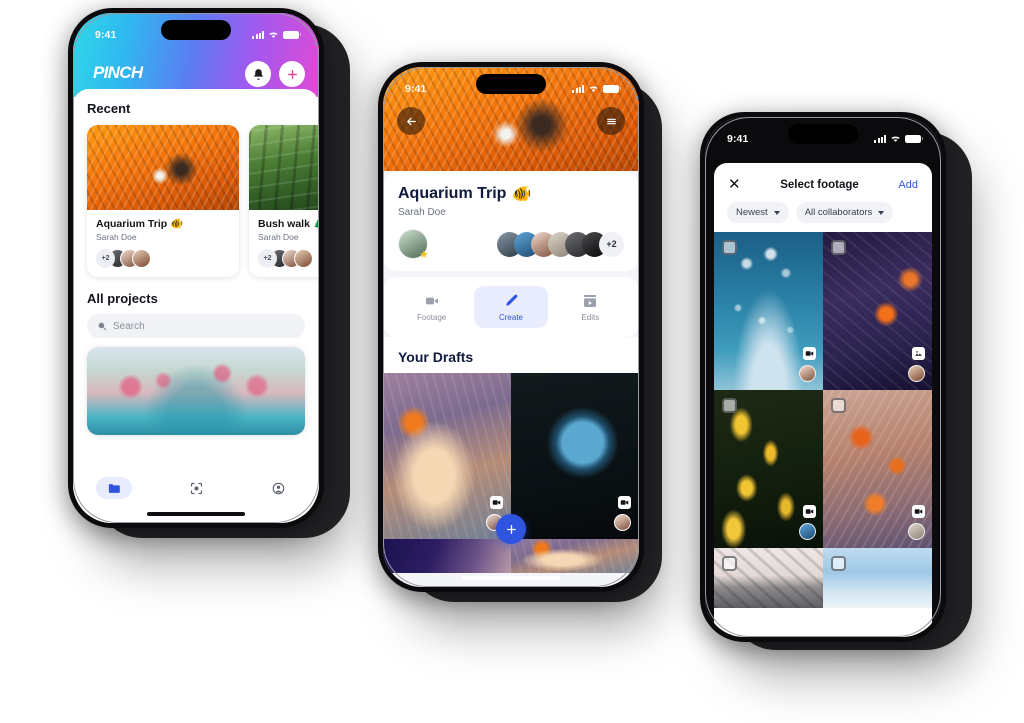 The image size is (1024, 723). I want to click on page-title: Select footage, so click(819, 184).